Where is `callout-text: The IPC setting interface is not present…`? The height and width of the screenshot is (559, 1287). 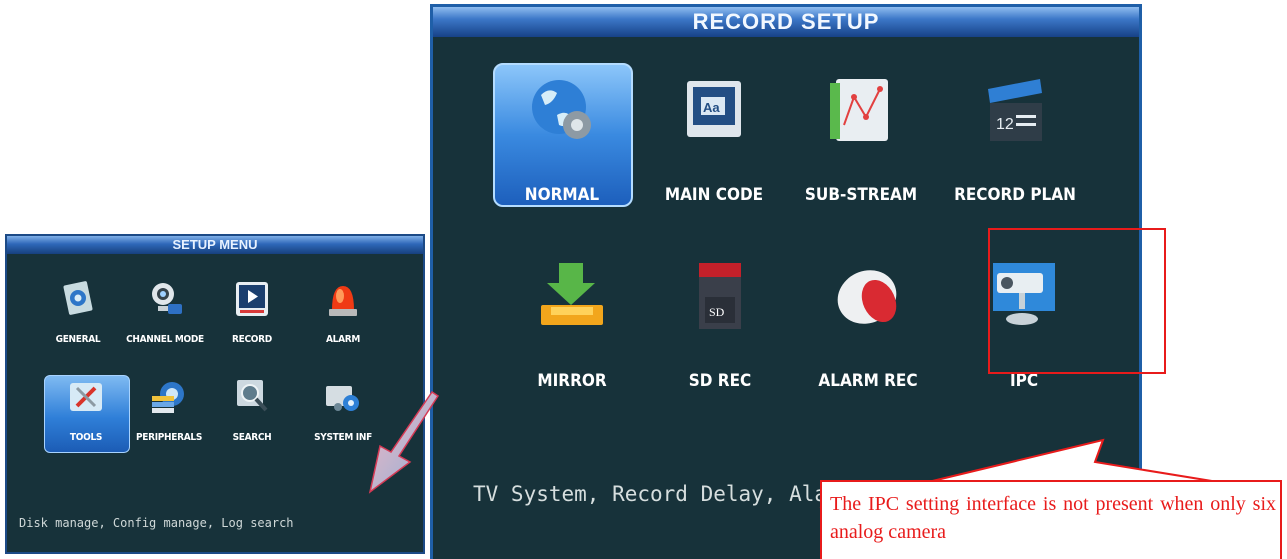 callout-text: The IPC setting interface is not present… is located at coordinates (1053, 518).